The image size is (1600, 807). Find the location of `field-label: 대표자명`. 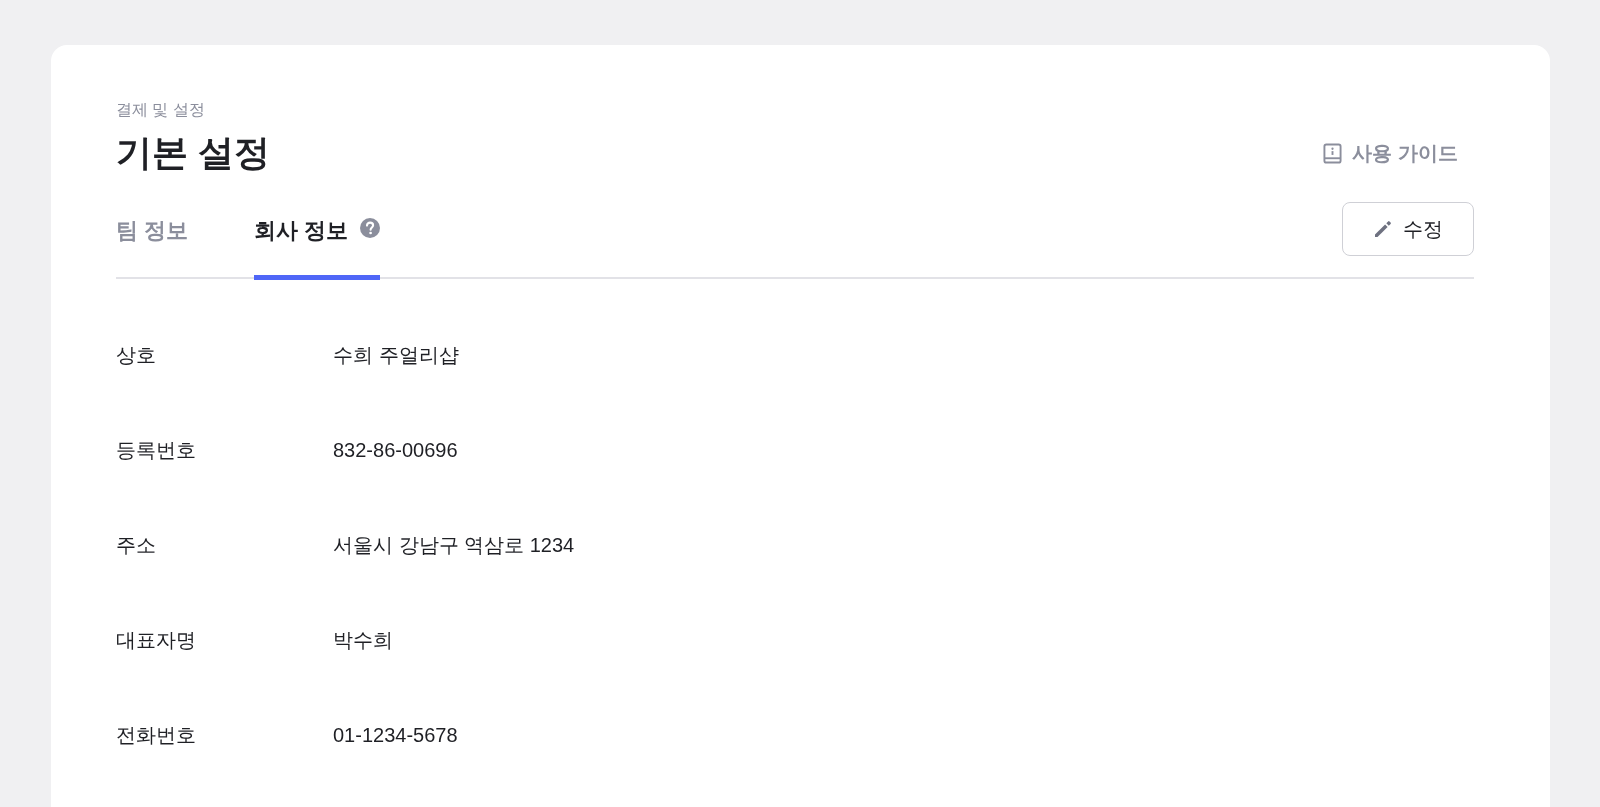

field-label: 대표자명 is located at coordinates (156, 640).